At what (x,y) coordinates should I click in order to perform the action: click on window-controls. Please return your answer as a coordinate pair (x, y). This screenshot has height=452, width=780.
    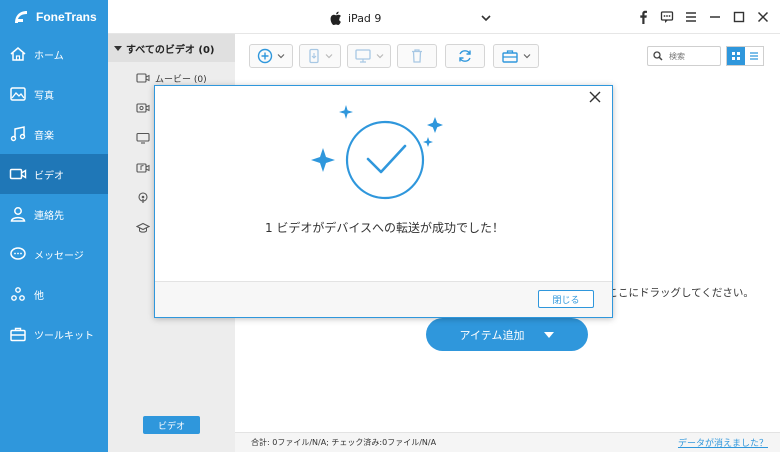
    Looking at the image, I should click on (703, 17).